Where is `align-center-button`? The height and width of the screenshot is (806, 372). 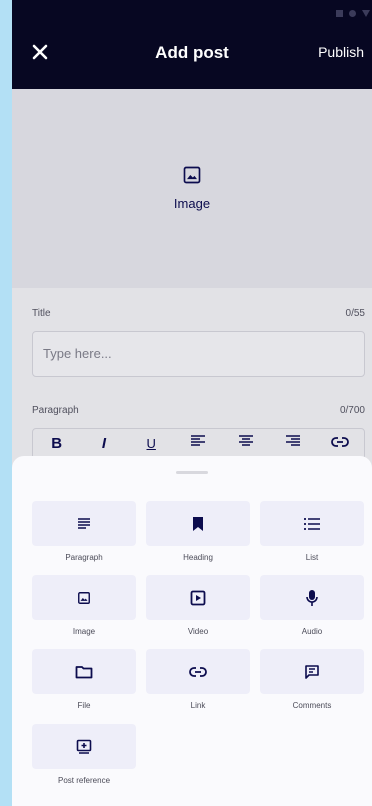
align-center-button is located at coordinates (246, 443).